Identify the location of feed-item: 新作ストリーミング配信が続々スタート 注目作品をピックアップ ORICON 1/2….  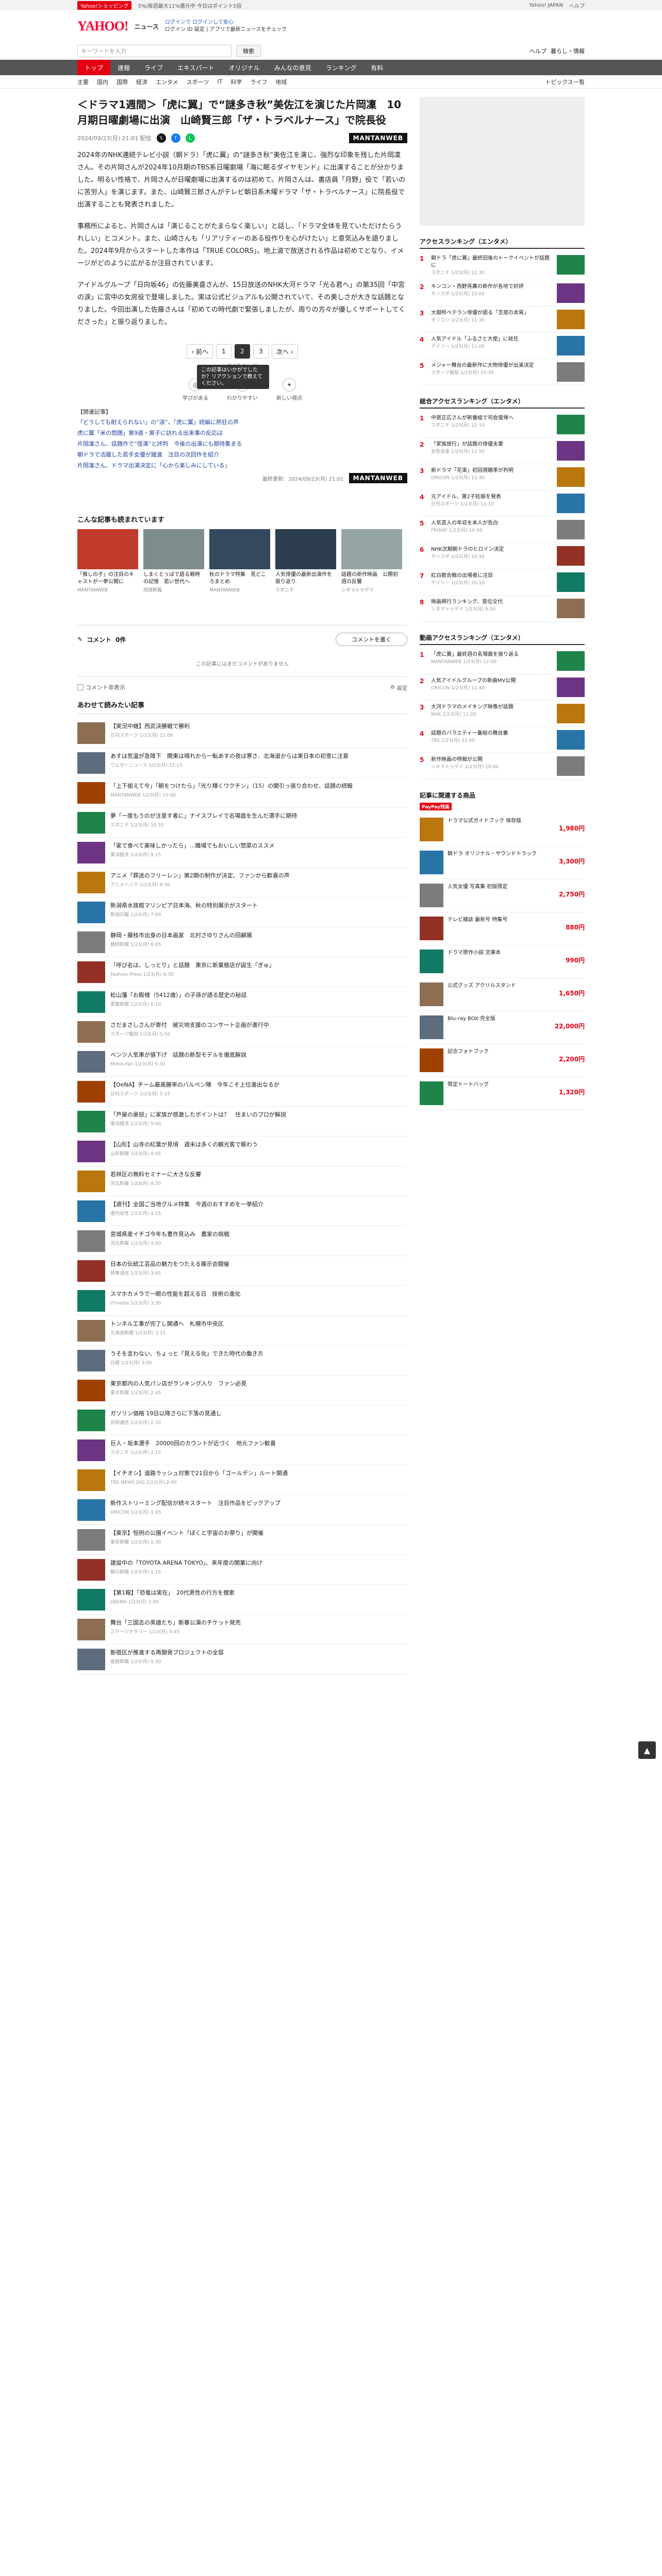
(242, 1510).